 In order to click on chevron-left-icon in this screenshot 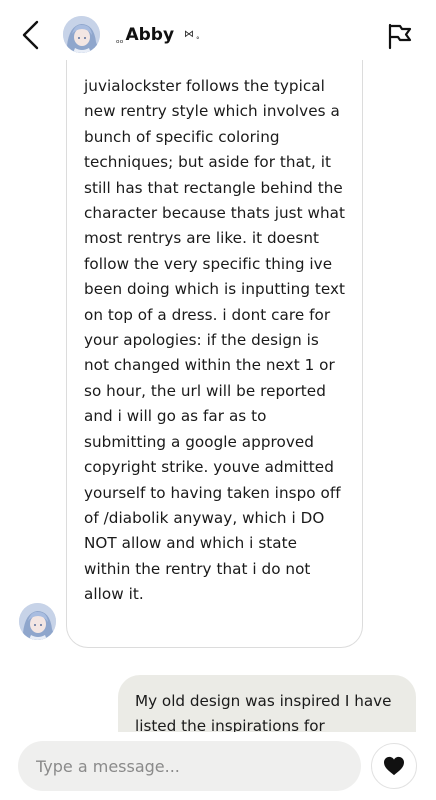, I will do `click(30, 35)`.